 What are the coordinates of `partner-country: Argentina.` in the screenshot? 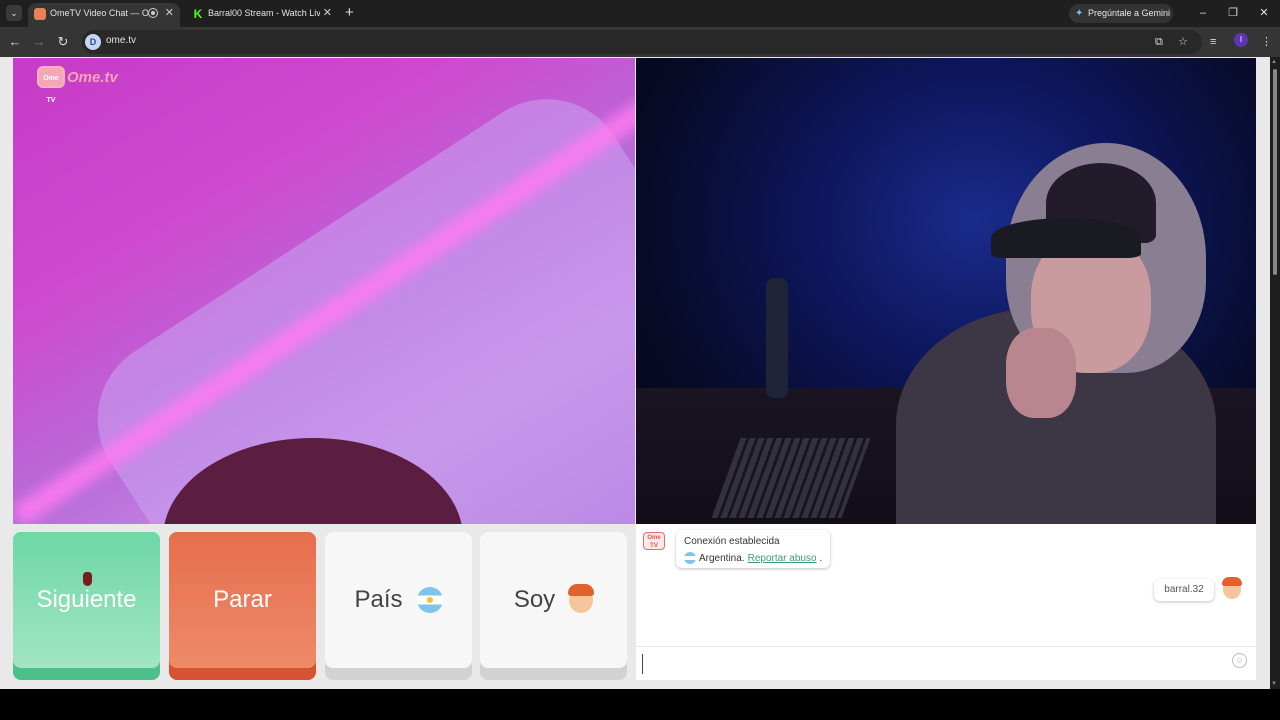 It's located at (722, 558).